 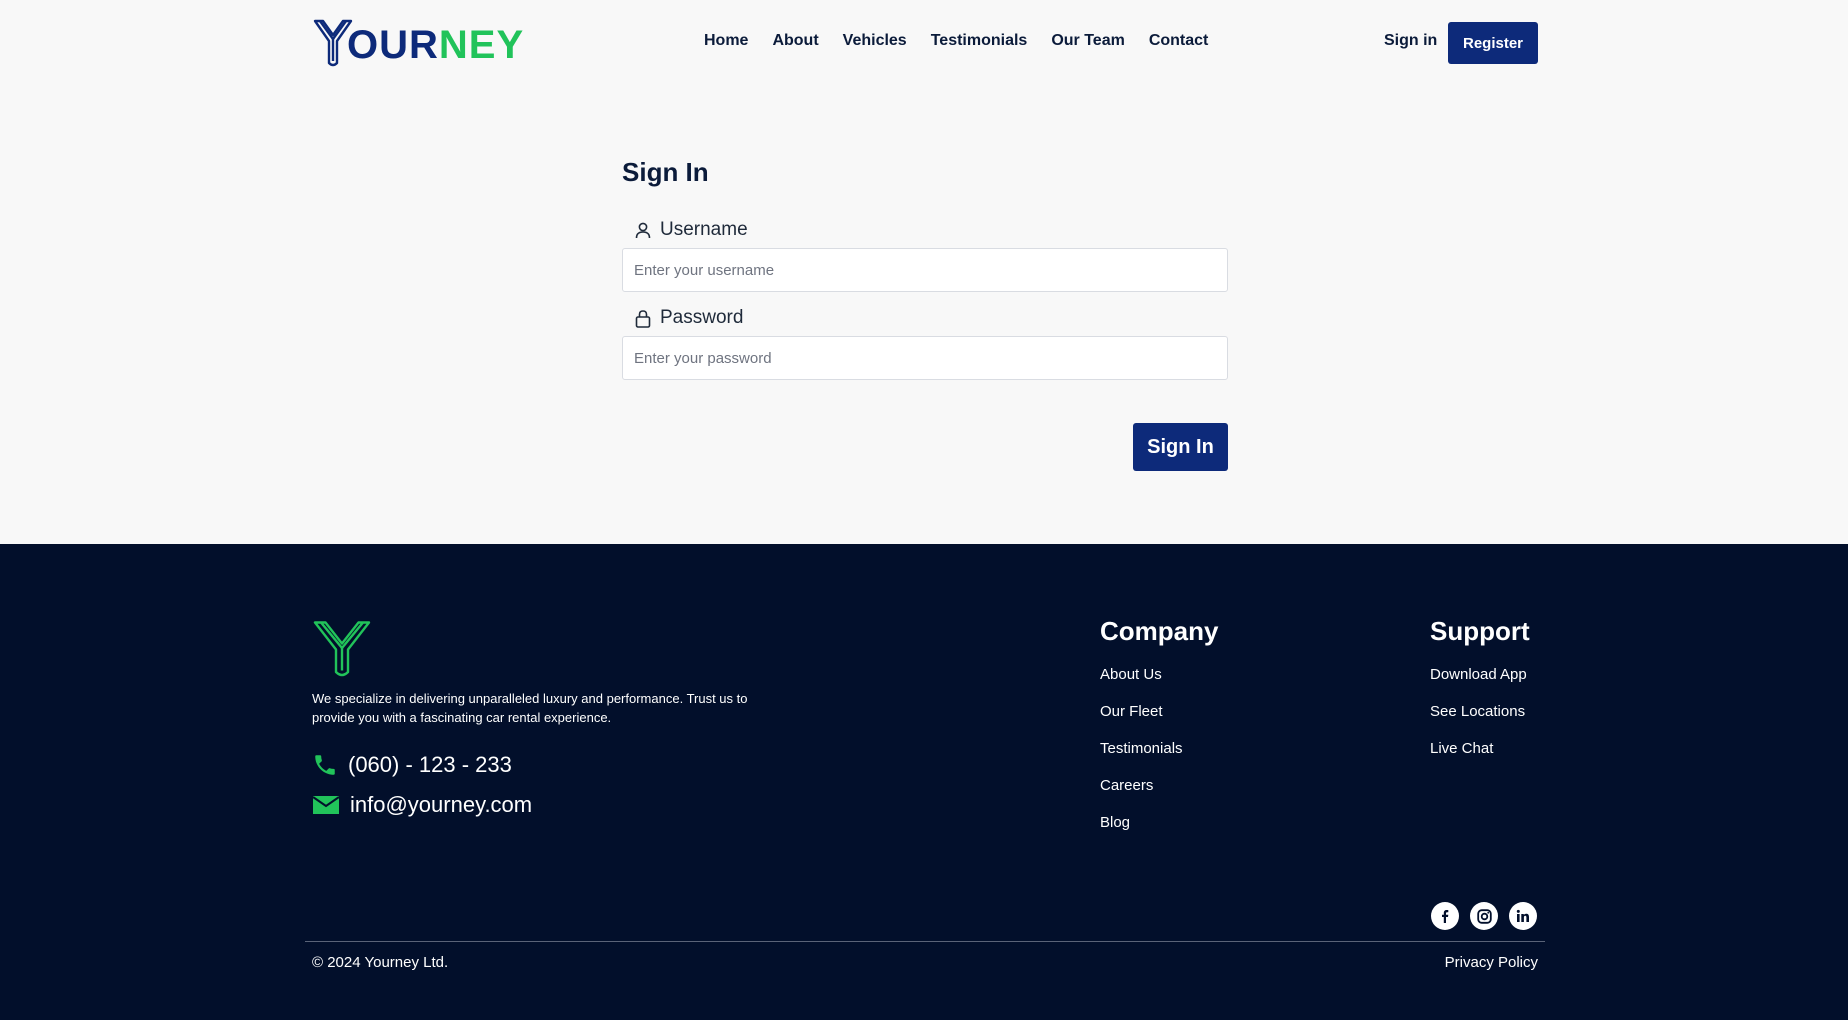 What do you see at coordinates (1480, 674) in the screenshot?
I see `footer-link-download-app: Download App` at bounding box center [1480, 674].